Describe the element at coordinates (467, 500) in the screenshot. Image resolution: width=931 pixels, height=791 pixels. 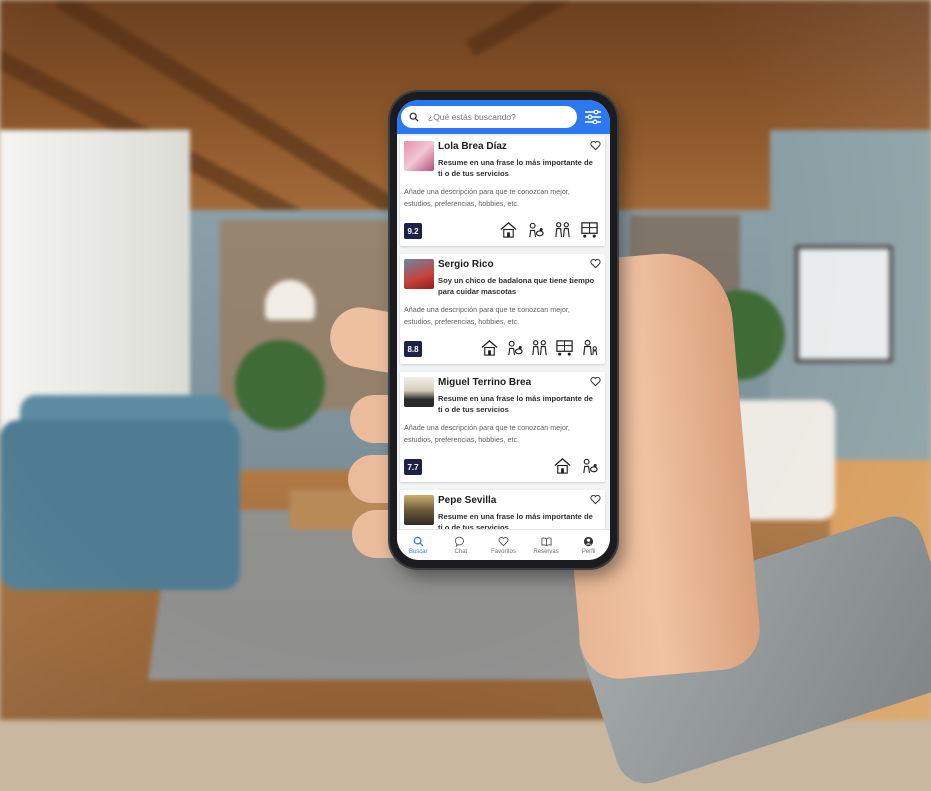
I see `provider-name: Pepe Sevilla` at that location.